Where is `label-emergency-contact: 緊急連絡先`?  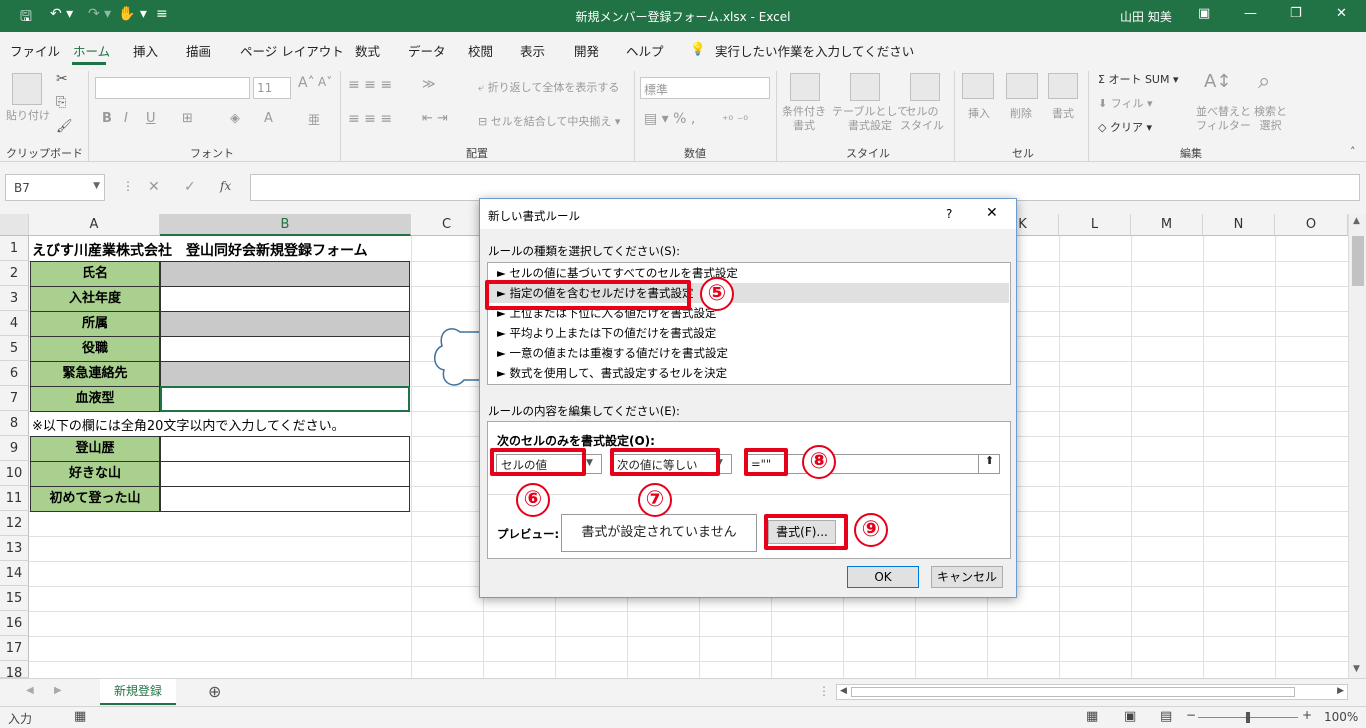 label-emergency-contact: 緊急連絡先 is located at coordinates (95, 374).